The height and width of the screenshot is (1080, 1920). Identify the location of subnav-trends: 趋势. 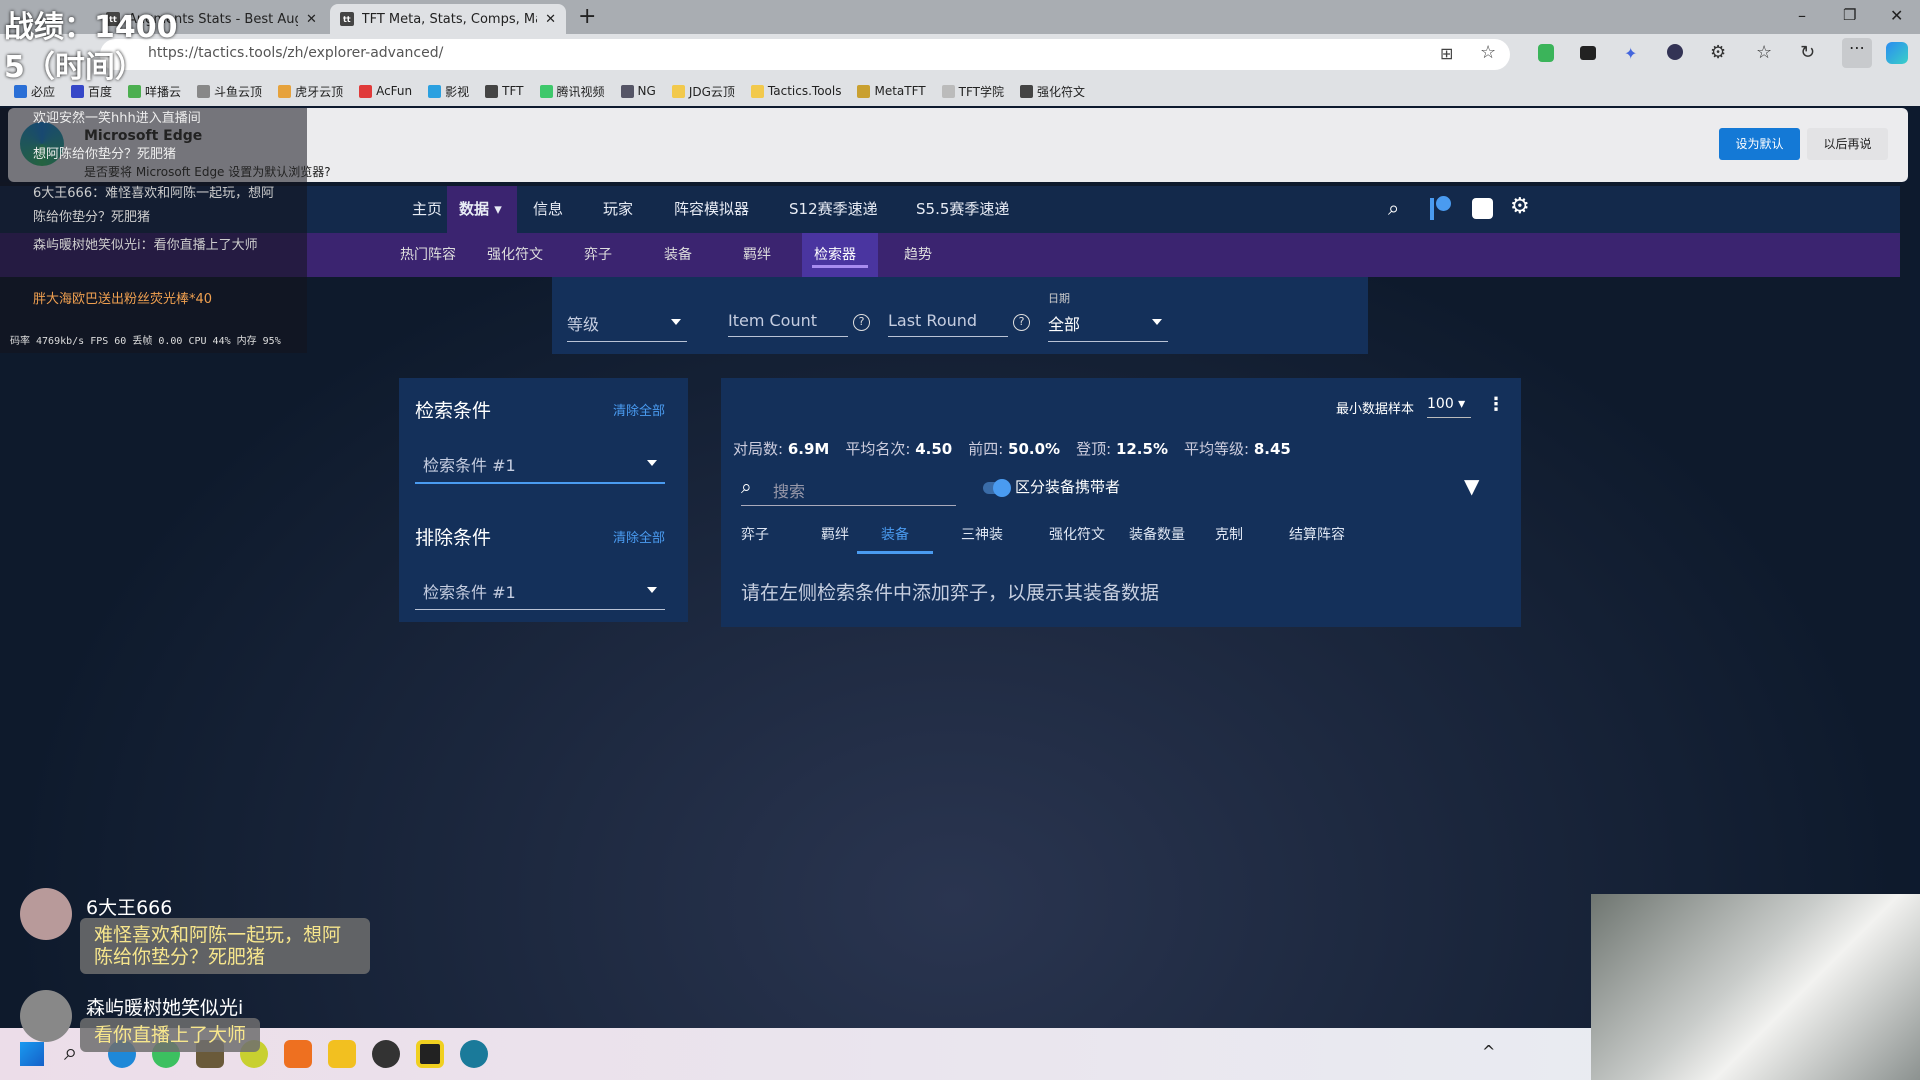
(918, 255).